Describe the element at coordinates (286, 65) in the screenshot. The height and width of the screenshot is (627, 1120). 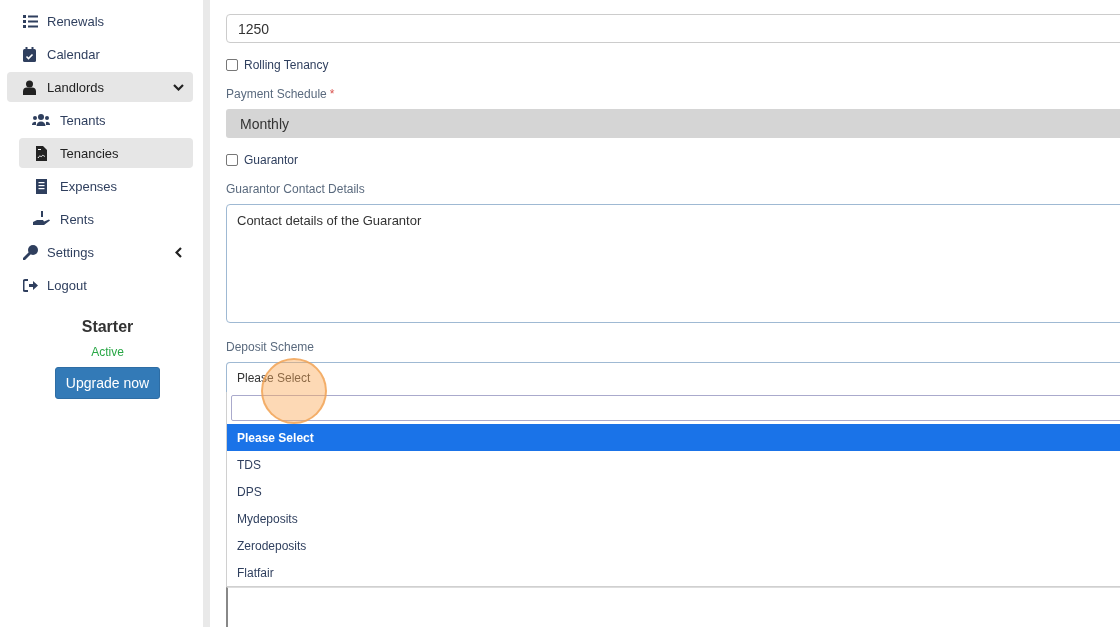
I see `checkbox-label: Rolling Tenancy` at that location.